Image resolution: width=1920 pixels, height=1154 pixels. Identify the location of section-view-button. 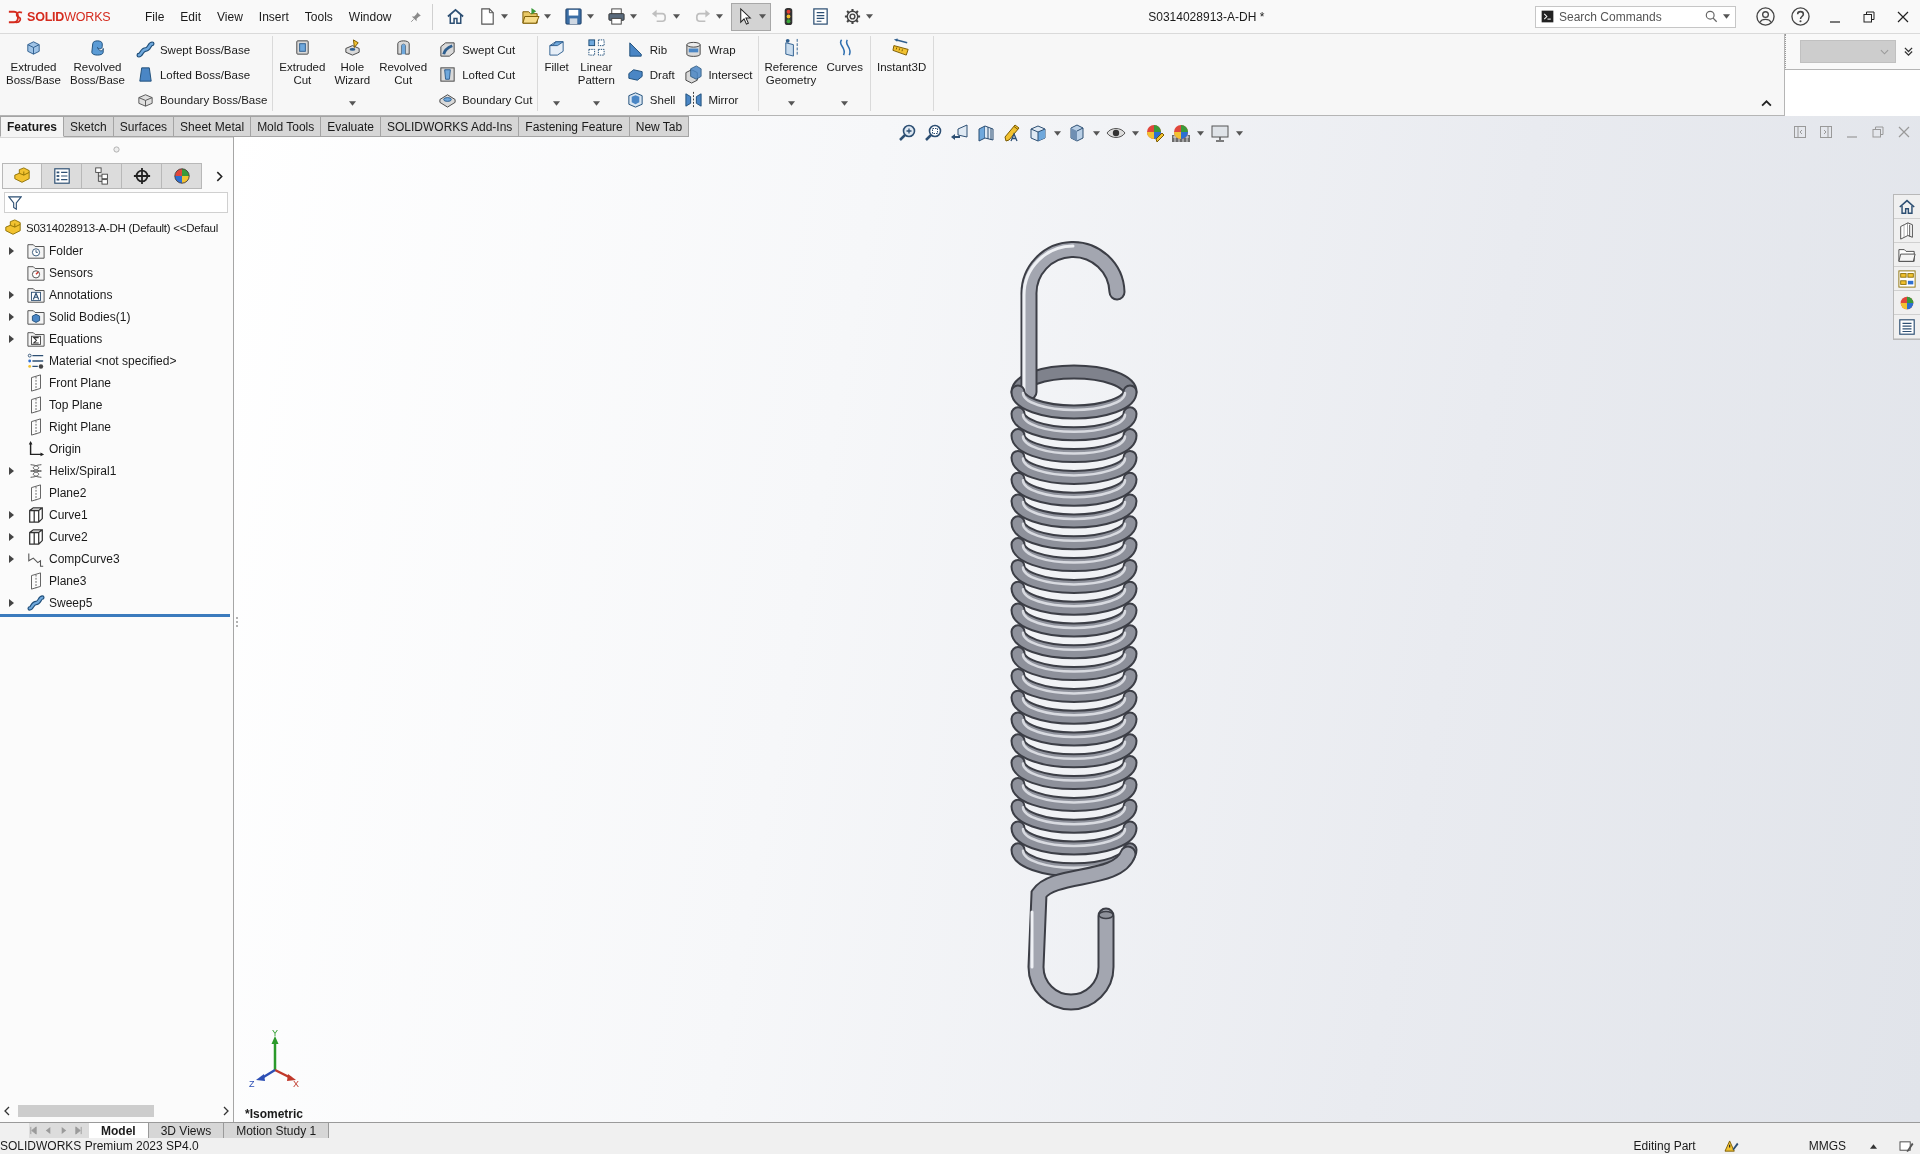
(986, 133).